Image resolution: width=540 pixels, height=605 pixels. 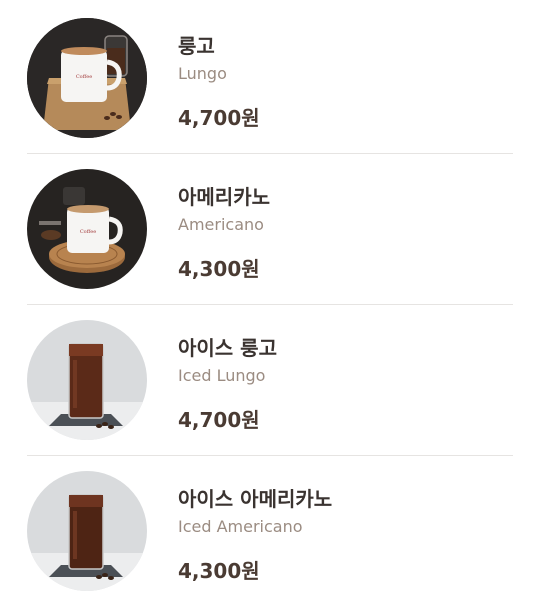 I want to click on item-name-english: Iced Americano, so click(x=240, y=526).